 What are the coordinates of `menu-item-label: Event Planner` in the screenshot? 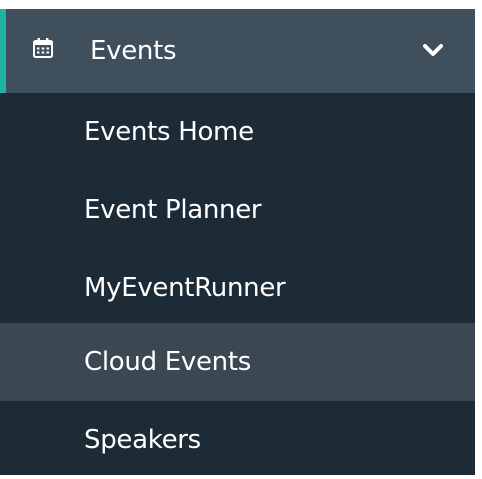 It's located at (173, 210).